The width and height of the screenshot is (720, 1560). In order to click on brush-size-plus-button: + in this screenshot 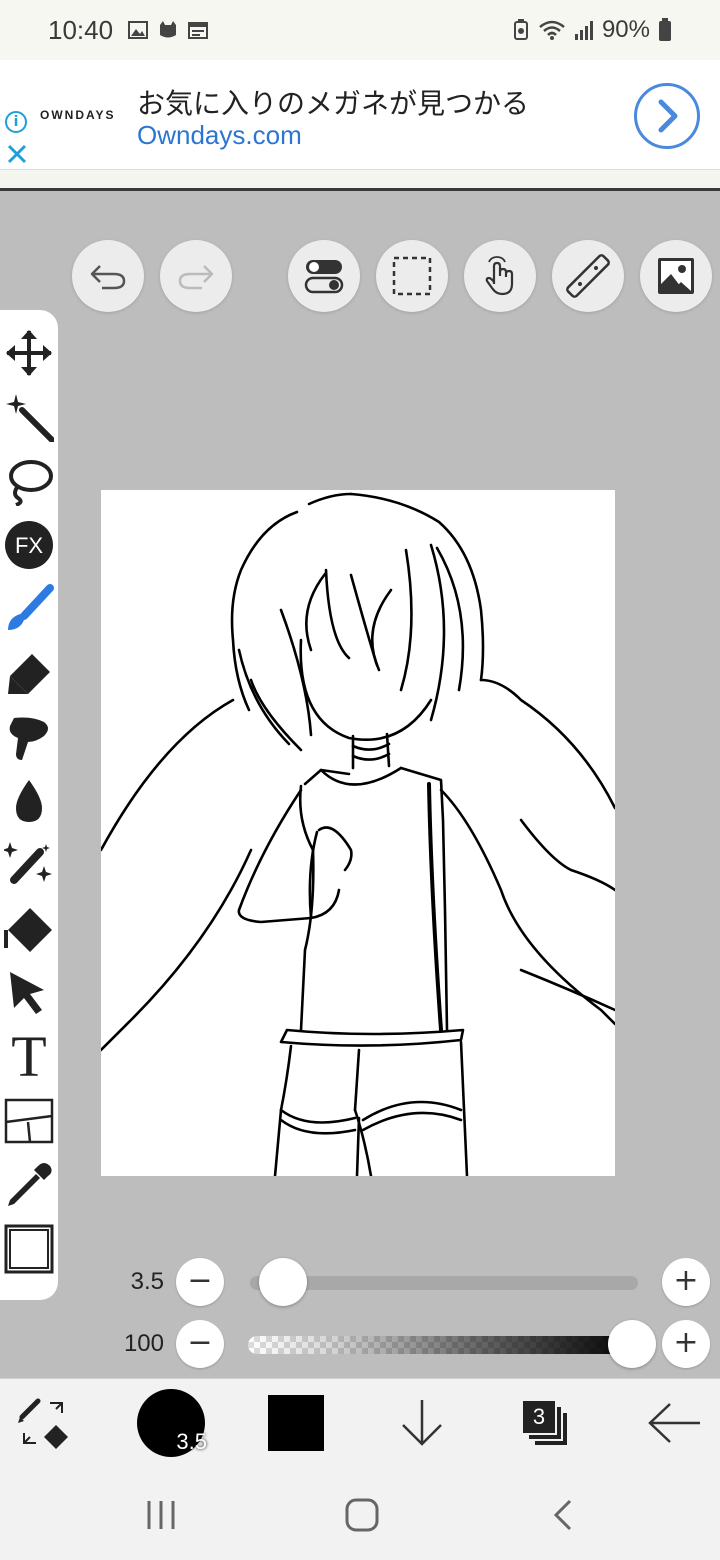, I will do `click(686, 1282)`.